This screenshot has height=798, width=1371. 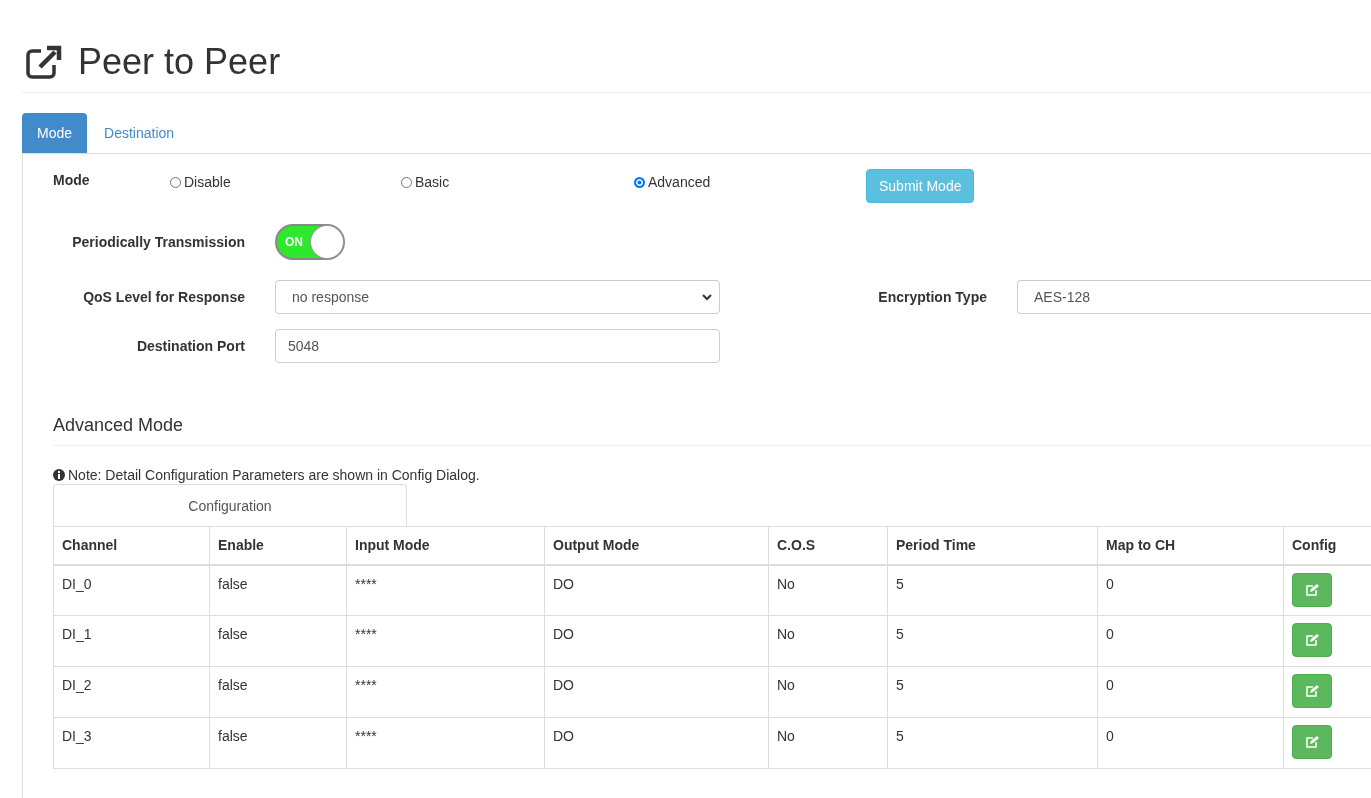 What do you see at coordinates (190, 346) in the screenshot?
I see `field-label: Destination Port` at bounding box center [190, 346].